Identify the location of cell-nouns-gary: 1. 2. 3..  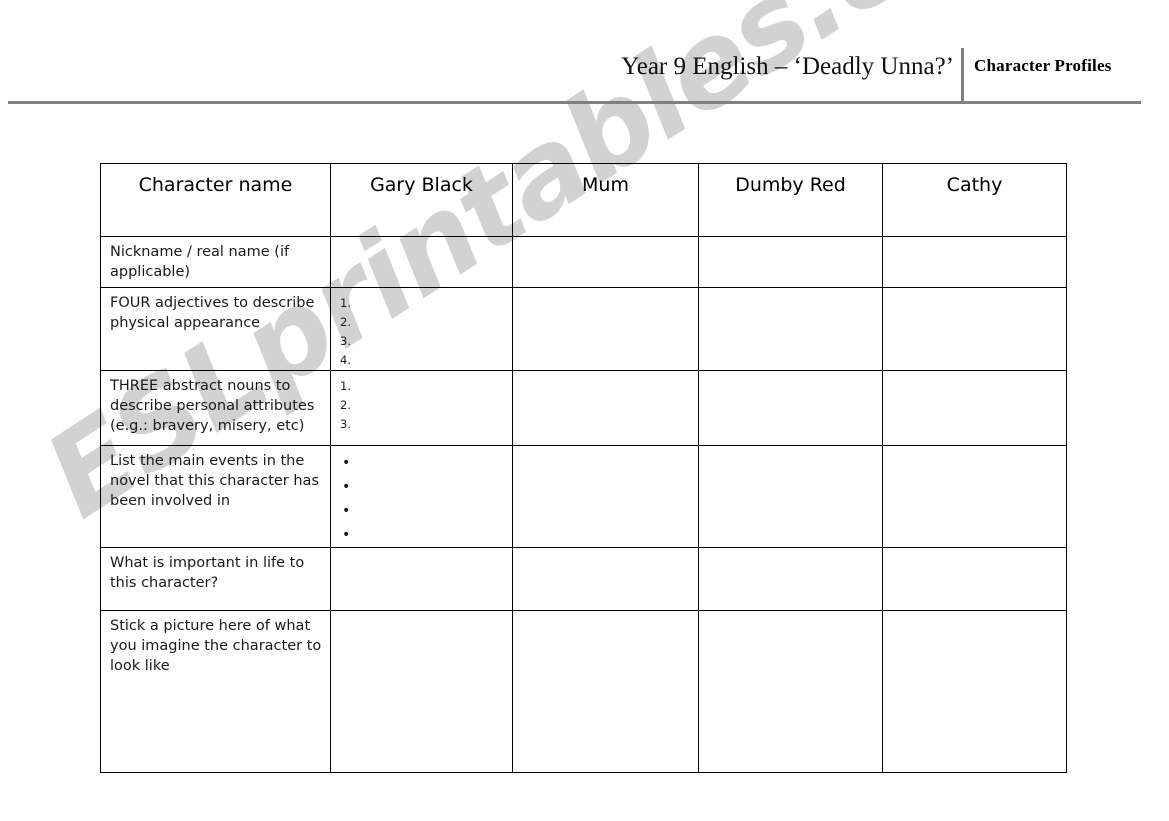
(421, 408).